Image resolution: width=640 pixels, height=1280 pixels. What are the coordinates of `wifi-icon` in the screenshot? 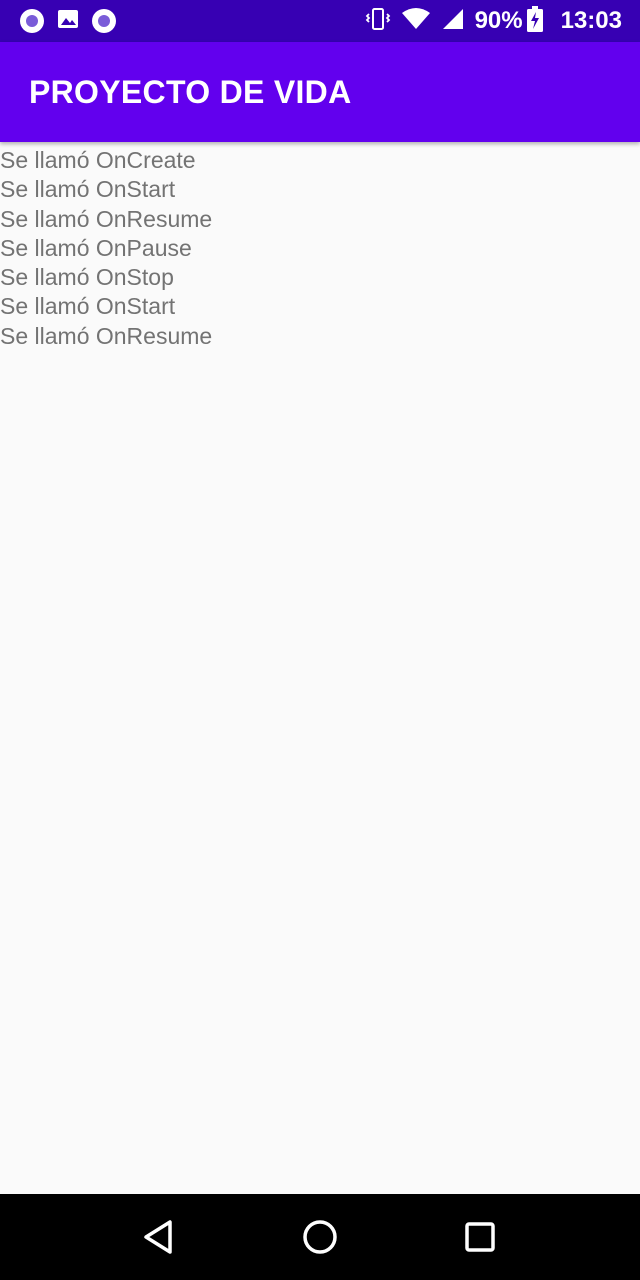 It's located at (416, 21).